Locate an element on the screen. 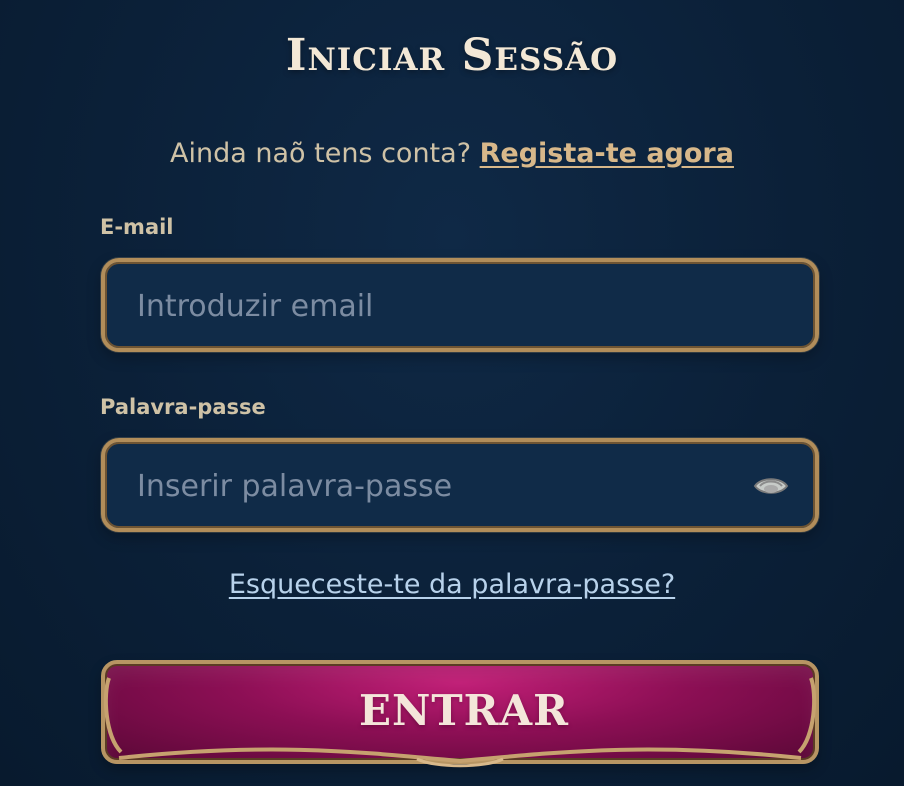 This screenshot has height=786, width=904. signup-prompt: Ainda naõ tens conta? is located at coordinates (321, 153).